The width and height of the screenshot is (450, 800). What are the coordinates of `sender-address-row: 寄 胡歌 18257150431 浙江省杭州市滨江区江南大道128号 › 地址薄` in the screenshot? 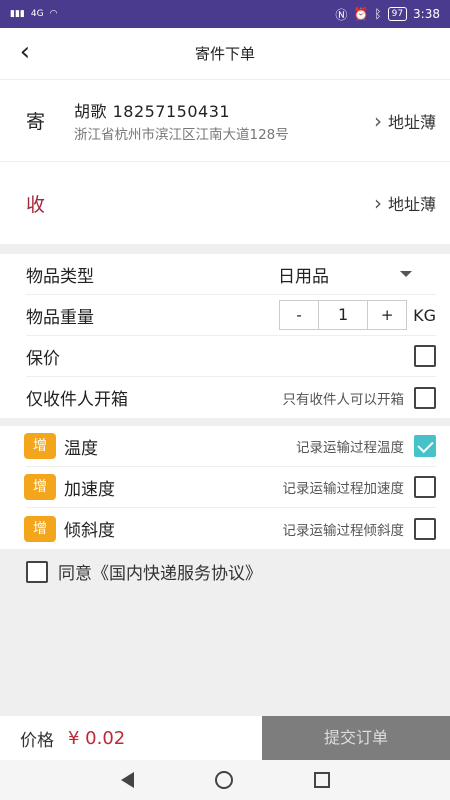 It's located at (225, 121).